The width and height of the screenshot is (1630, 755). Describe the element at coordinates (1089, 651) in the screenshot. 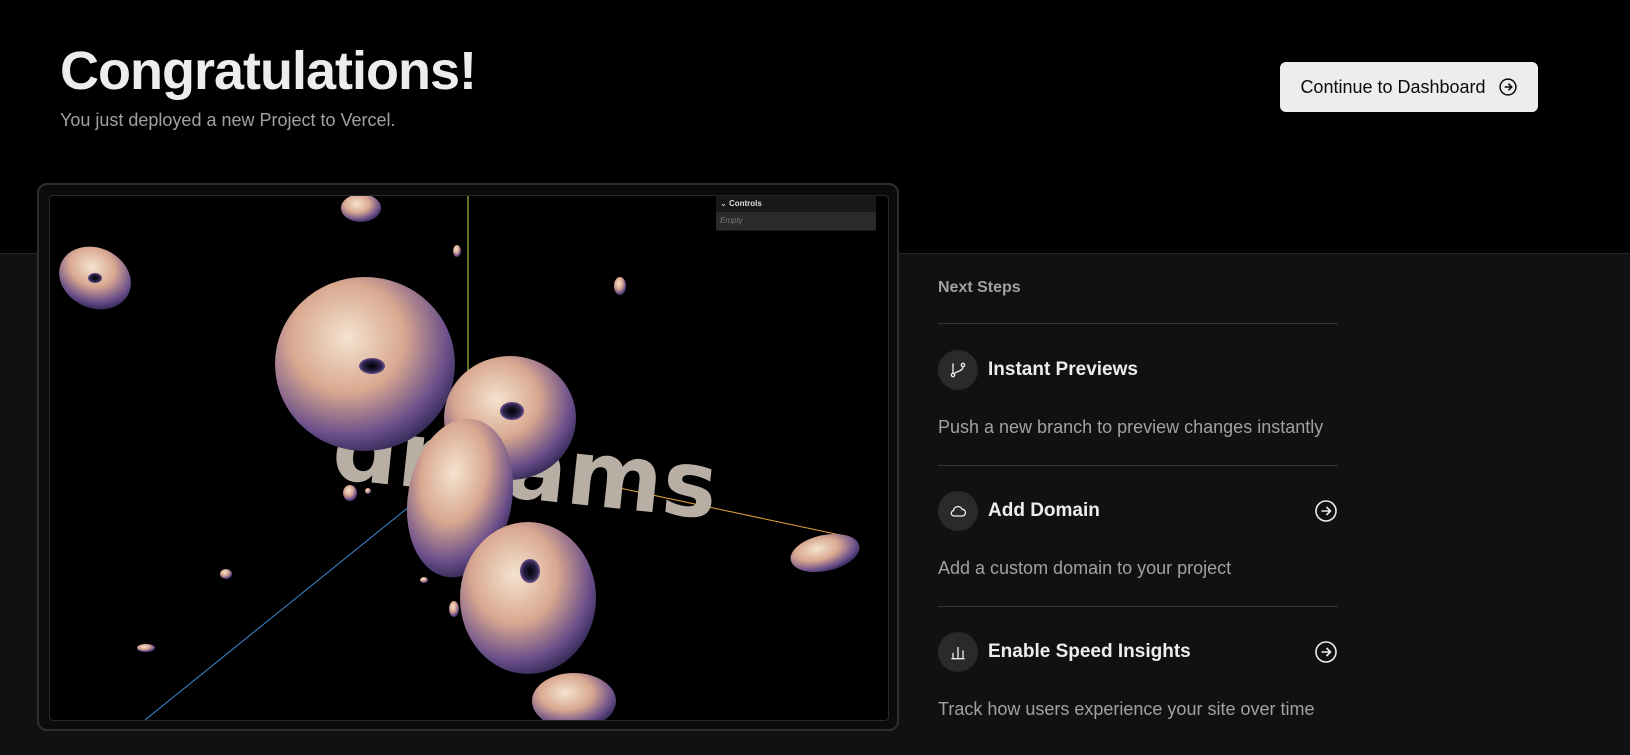

I see `step-title: Enable Speed Insights` at that location.